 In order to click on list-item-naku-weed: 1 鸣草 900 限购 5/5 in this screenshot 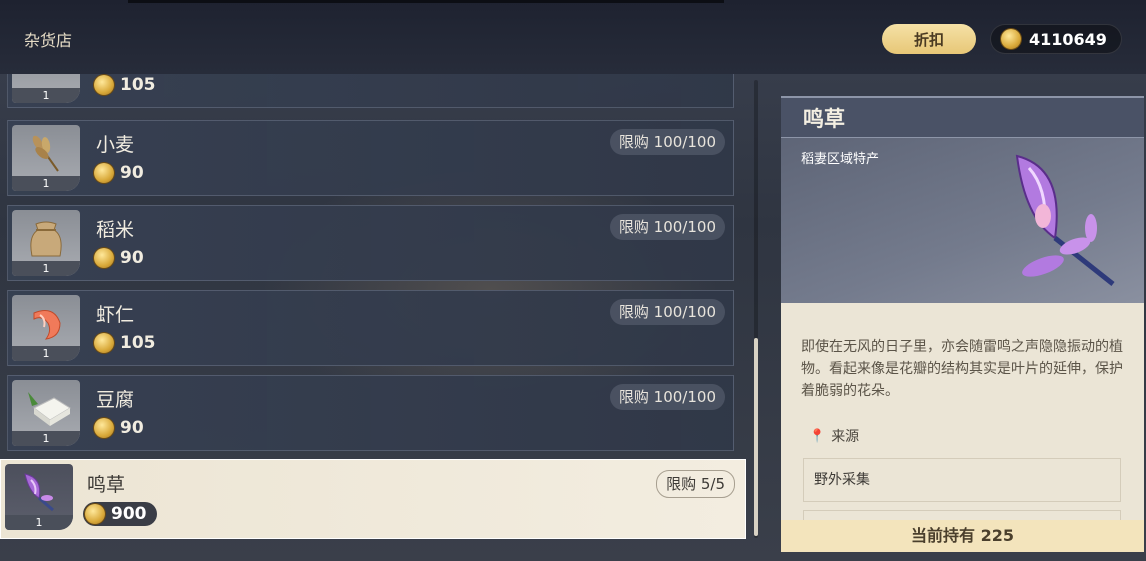, I will do `click(373, 499)`.